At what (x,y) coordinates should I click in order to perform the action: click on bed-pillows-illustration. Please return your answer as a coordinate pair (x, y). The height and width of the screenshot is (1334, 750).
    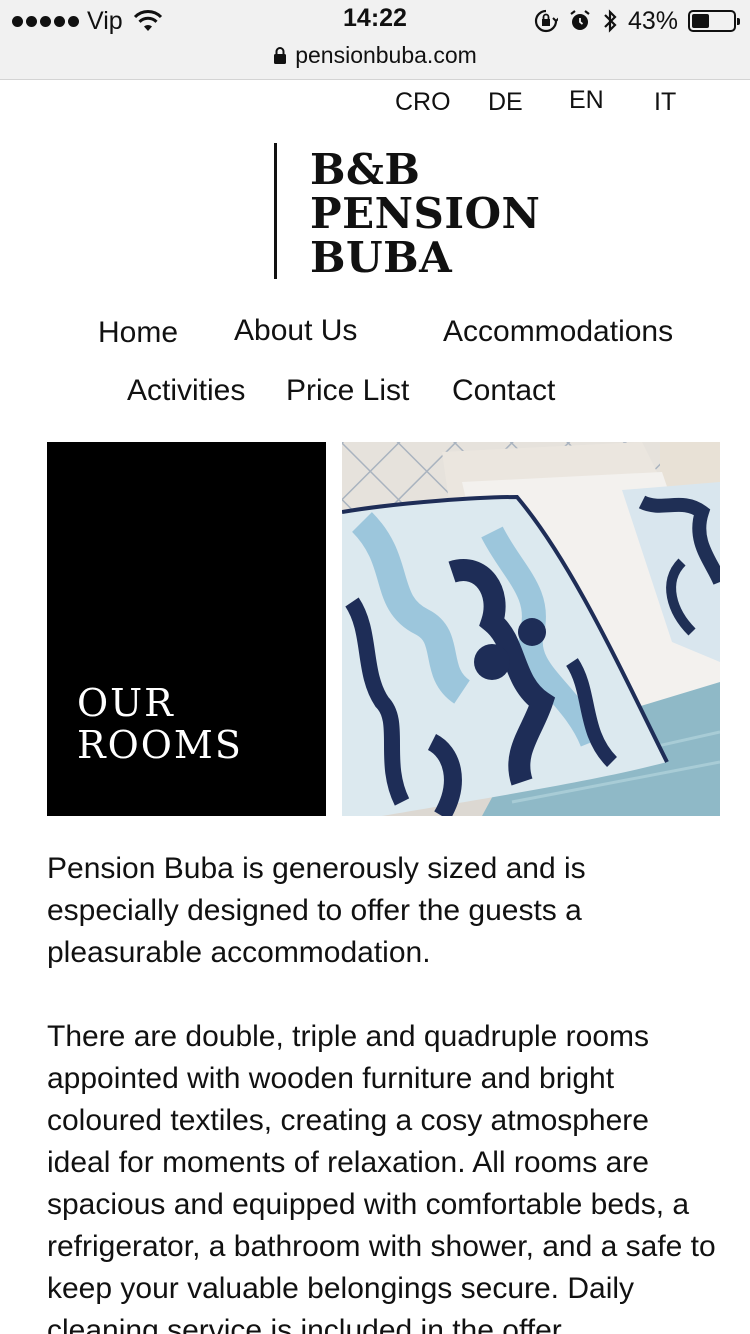
    Looking at the image, I should click on (531, 629).